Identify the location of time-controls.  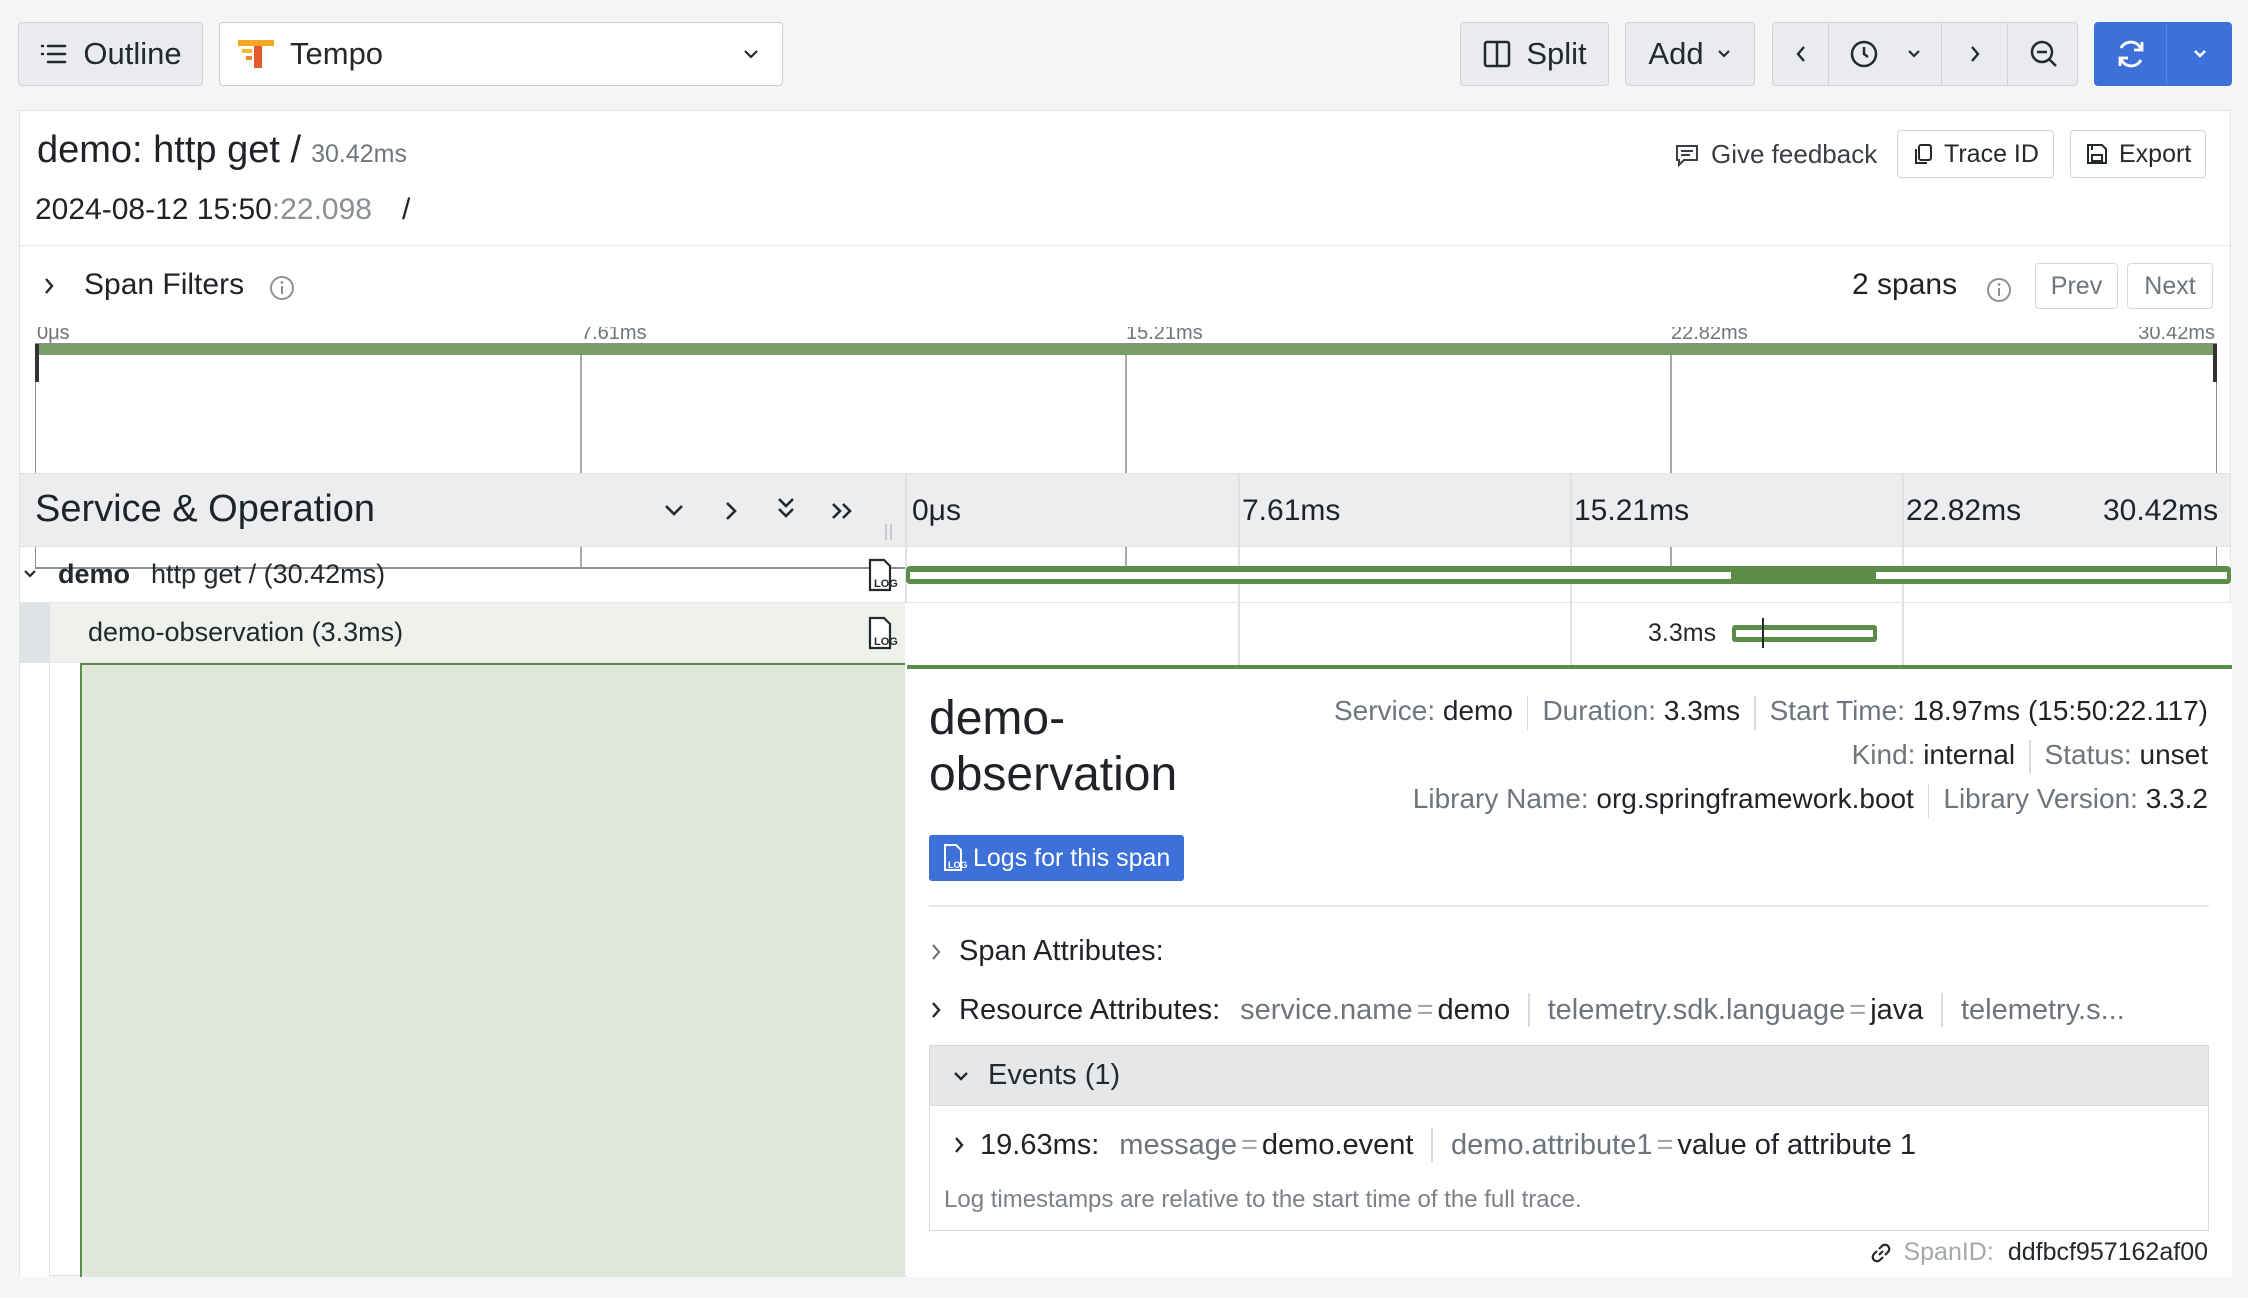
(1925, 54).